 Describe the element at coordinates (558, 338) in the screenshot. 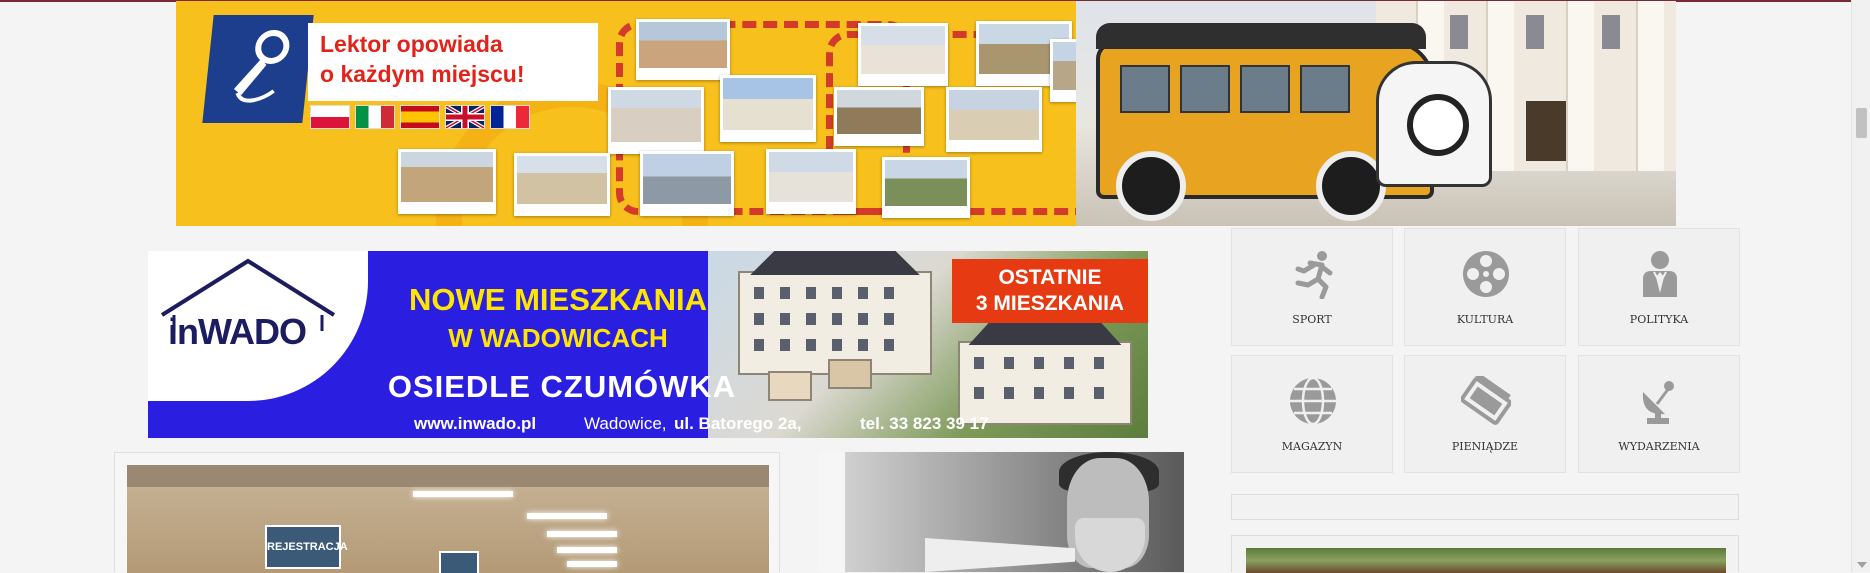

I see `inwado-headline-line2: W WADOWICACH` at that location.